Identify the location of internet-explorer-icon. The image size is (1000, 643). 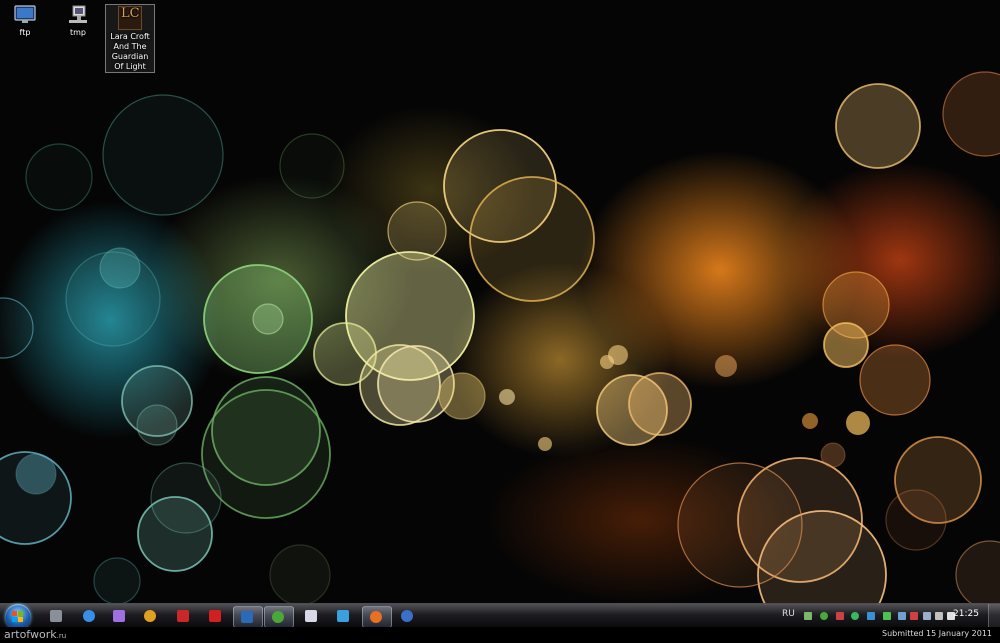
(89, 616).